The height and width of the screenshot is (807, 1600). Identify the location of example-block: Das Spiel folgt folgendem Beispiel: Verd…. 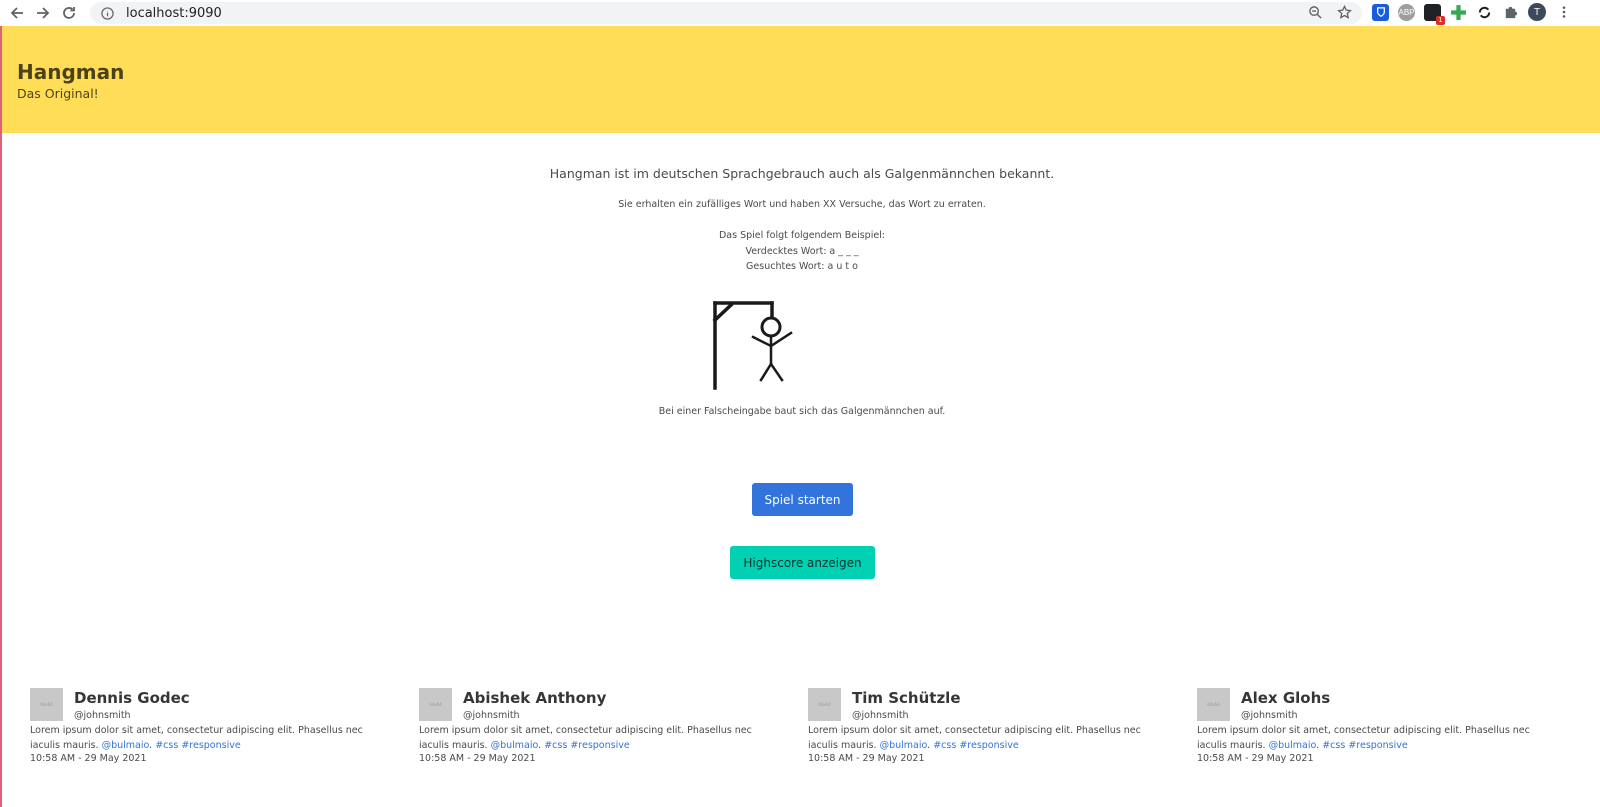
(801, 251).